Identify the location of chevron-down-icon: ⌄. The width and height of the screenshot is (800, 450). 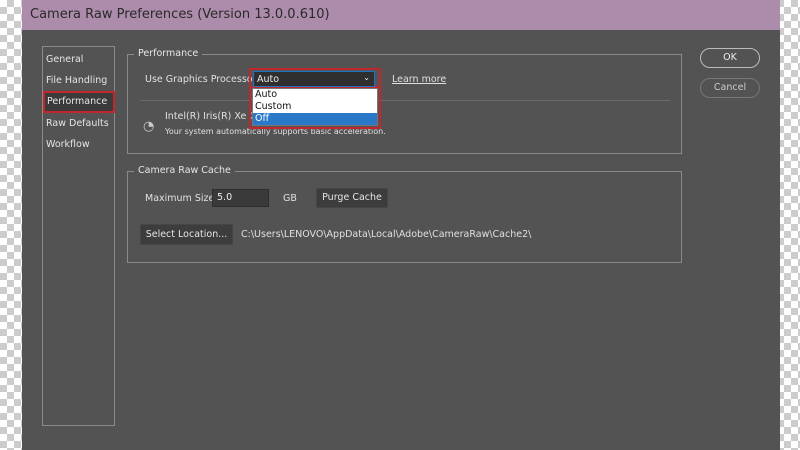
(366, 77).